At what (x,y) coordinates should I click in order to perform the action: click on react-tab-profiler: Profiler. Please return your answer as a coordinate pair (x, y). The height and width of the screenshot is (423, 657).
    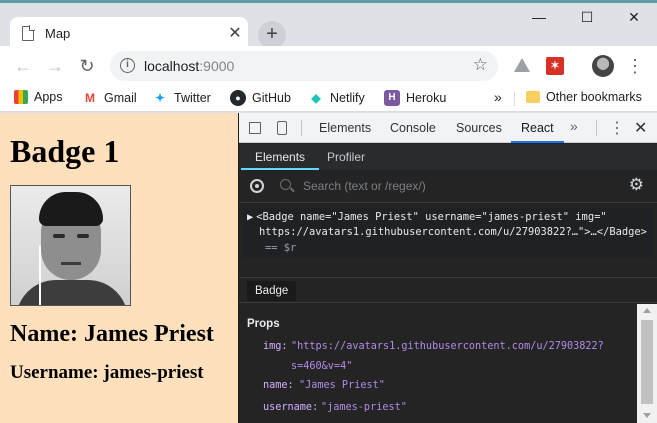
    Looking at the image, I should click on (346, 157).